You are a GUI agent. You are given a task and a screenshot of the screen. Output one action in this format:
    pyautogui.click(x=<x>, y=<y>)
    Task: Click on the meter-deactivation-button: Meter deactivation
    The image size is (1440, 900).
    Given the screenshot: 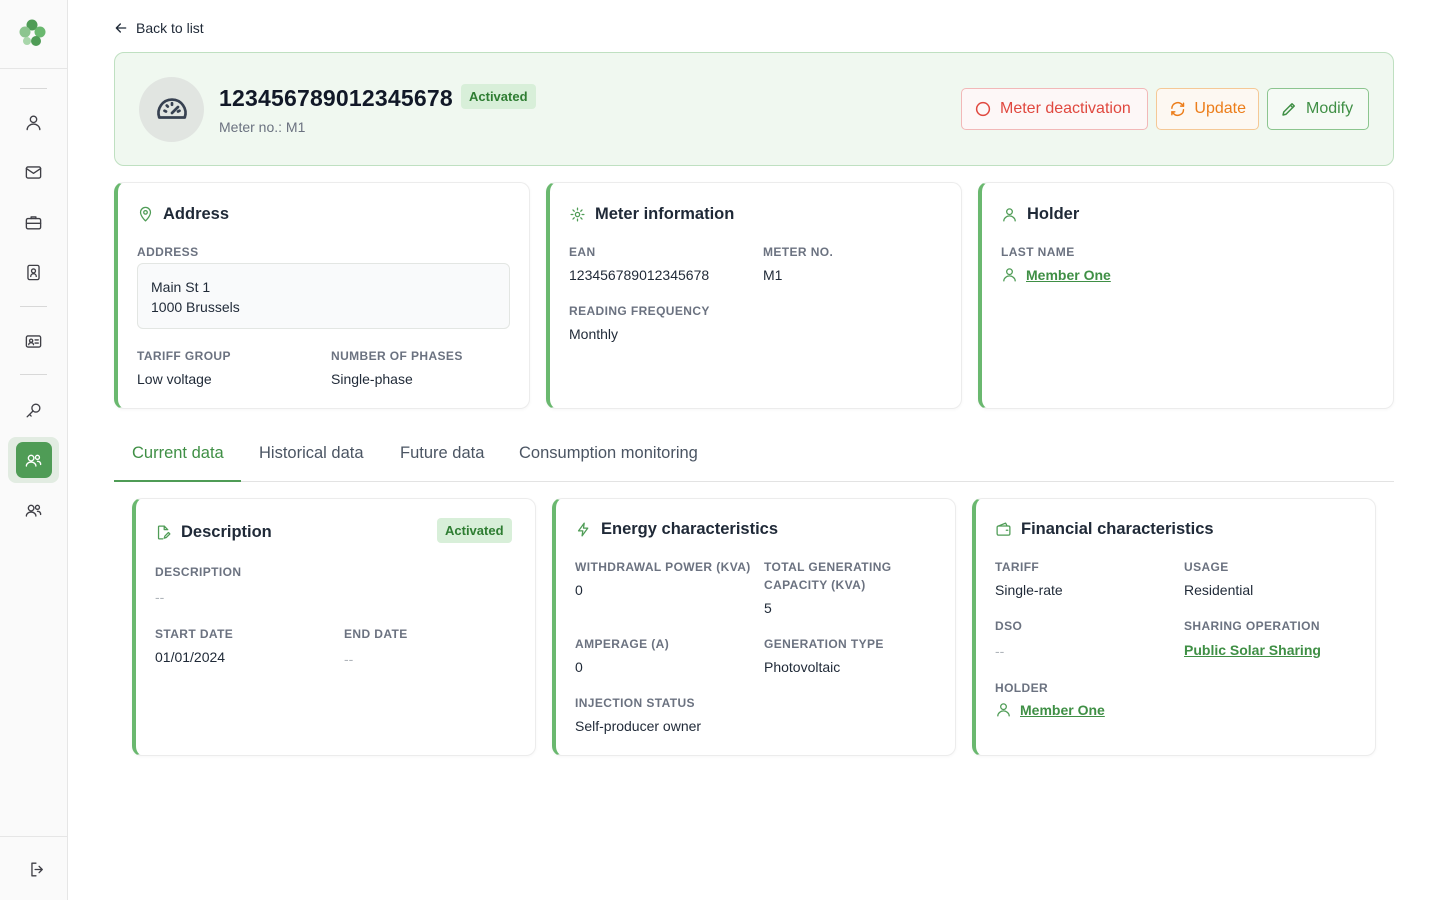 What is the action you would take?
    pyautogui.click(x=1054, y=109)
    